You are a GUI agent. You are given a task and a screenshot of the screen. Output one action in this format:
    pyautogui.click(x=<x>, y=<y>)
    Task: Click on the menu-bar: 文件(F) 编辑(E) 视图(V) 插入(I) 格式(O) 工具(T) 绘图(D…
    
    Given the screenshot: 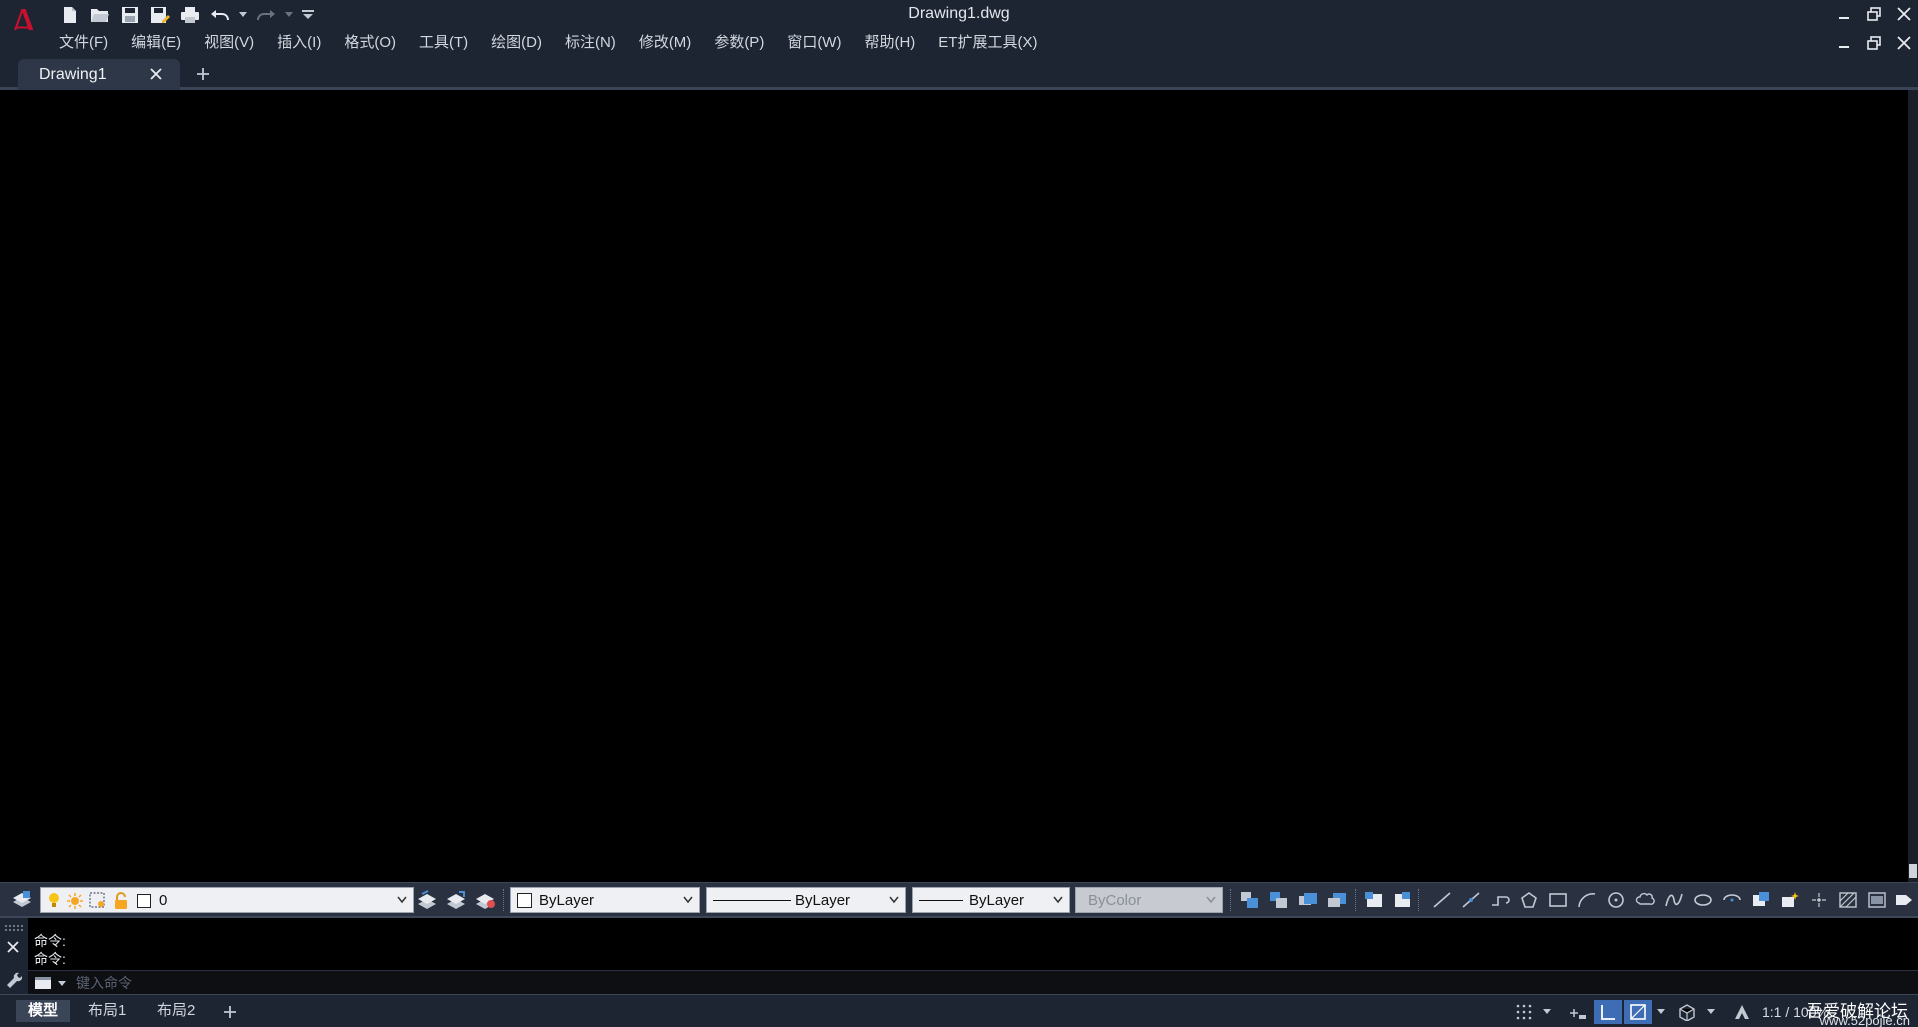 What is the action you would take?
    pyautogui.click(x=959, y=43)
    